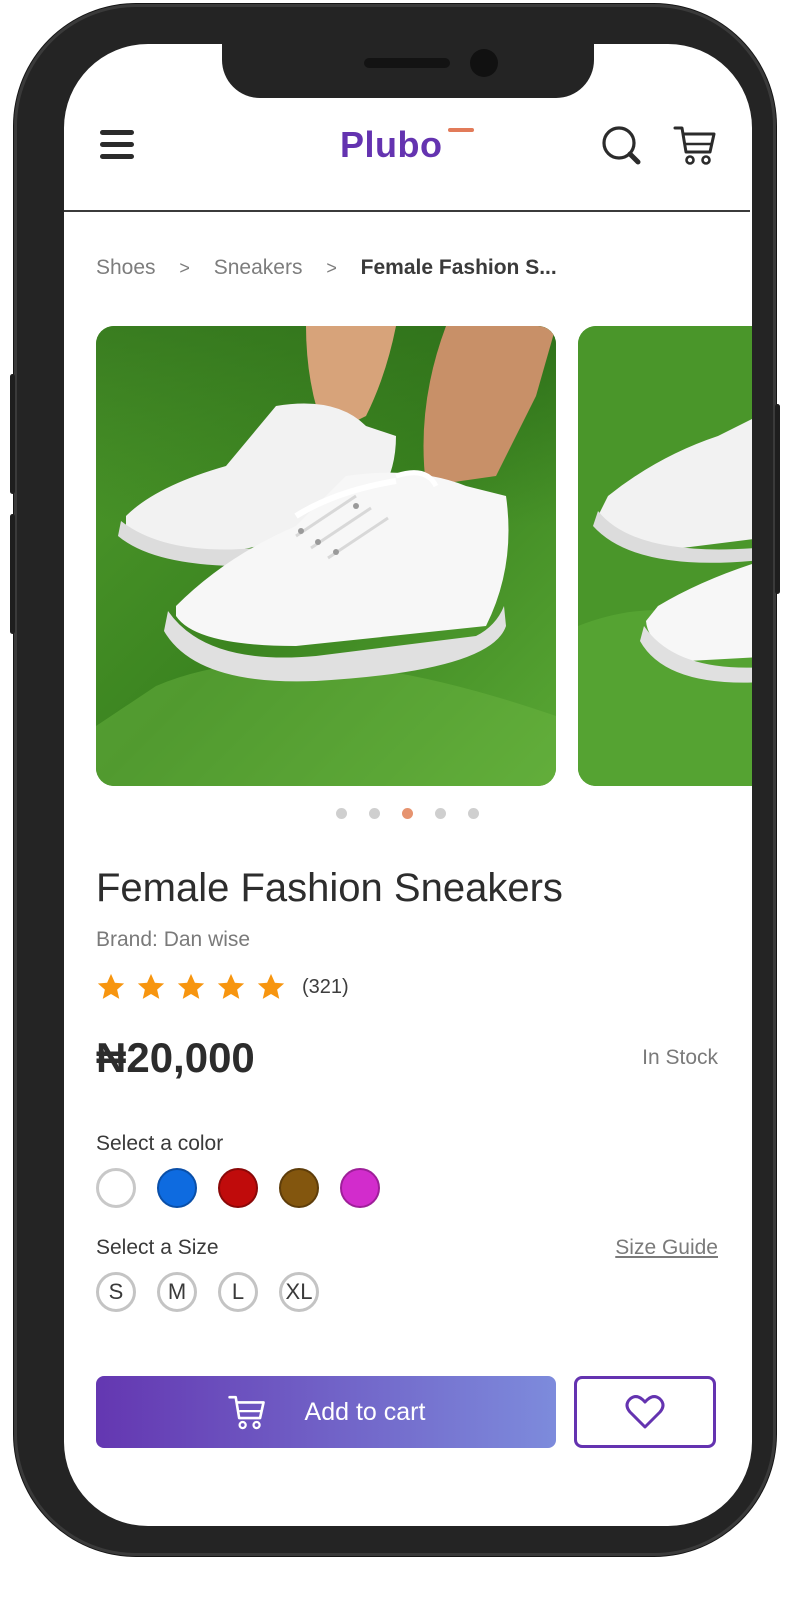  What do you see at coordinates (238, 1292) in the screenshot?
I see `size-option-l: L` at bounding box center [238, 1292].